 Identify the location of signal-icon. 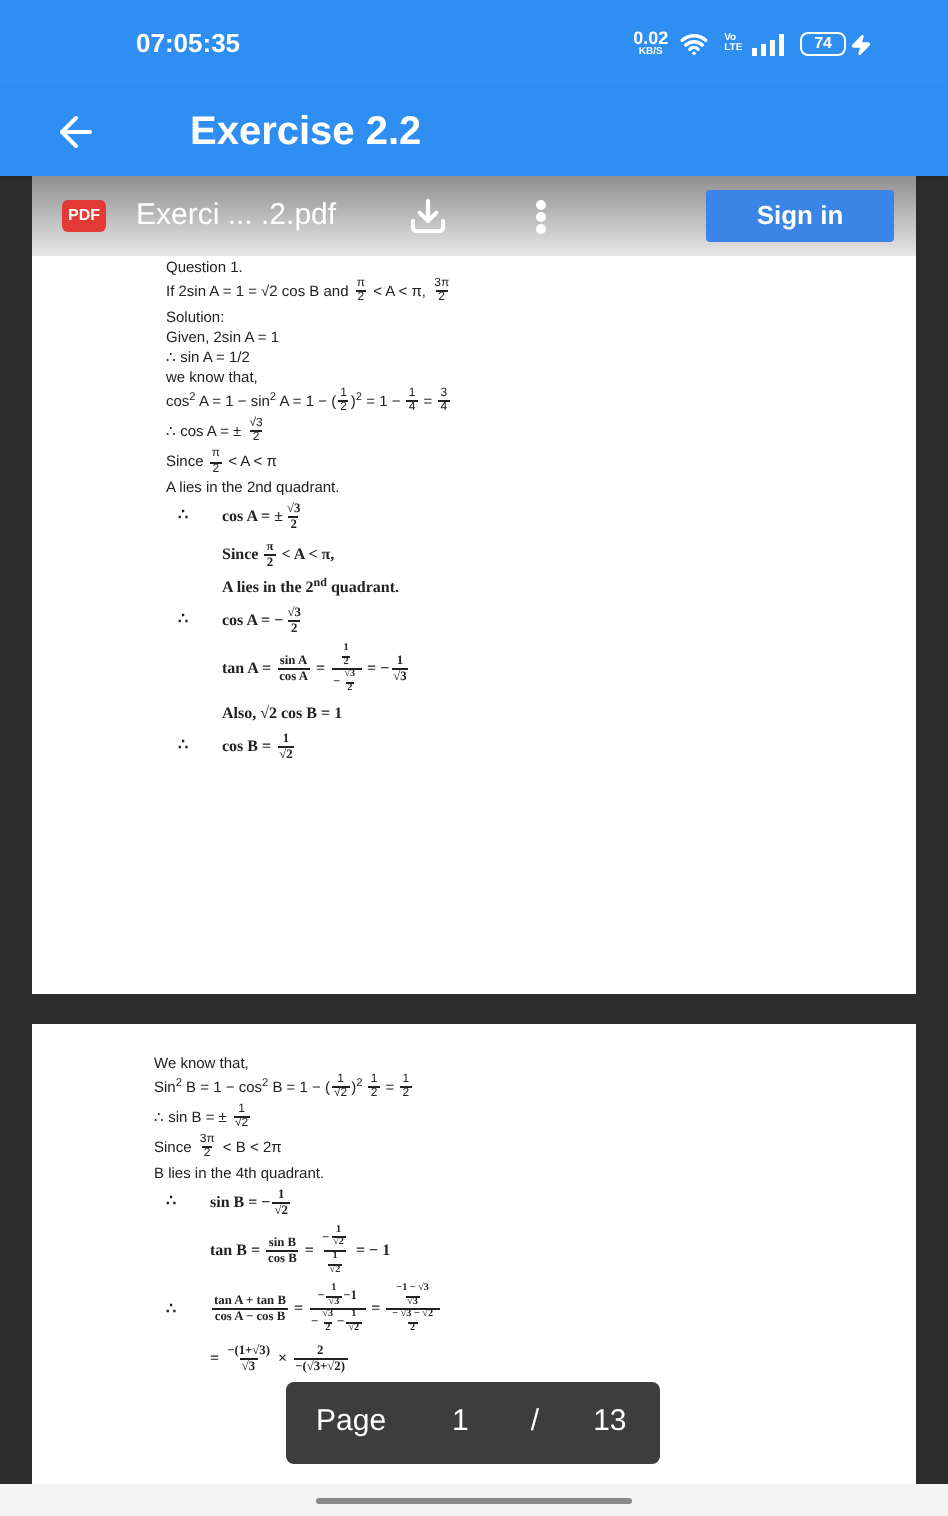
(768, 44).